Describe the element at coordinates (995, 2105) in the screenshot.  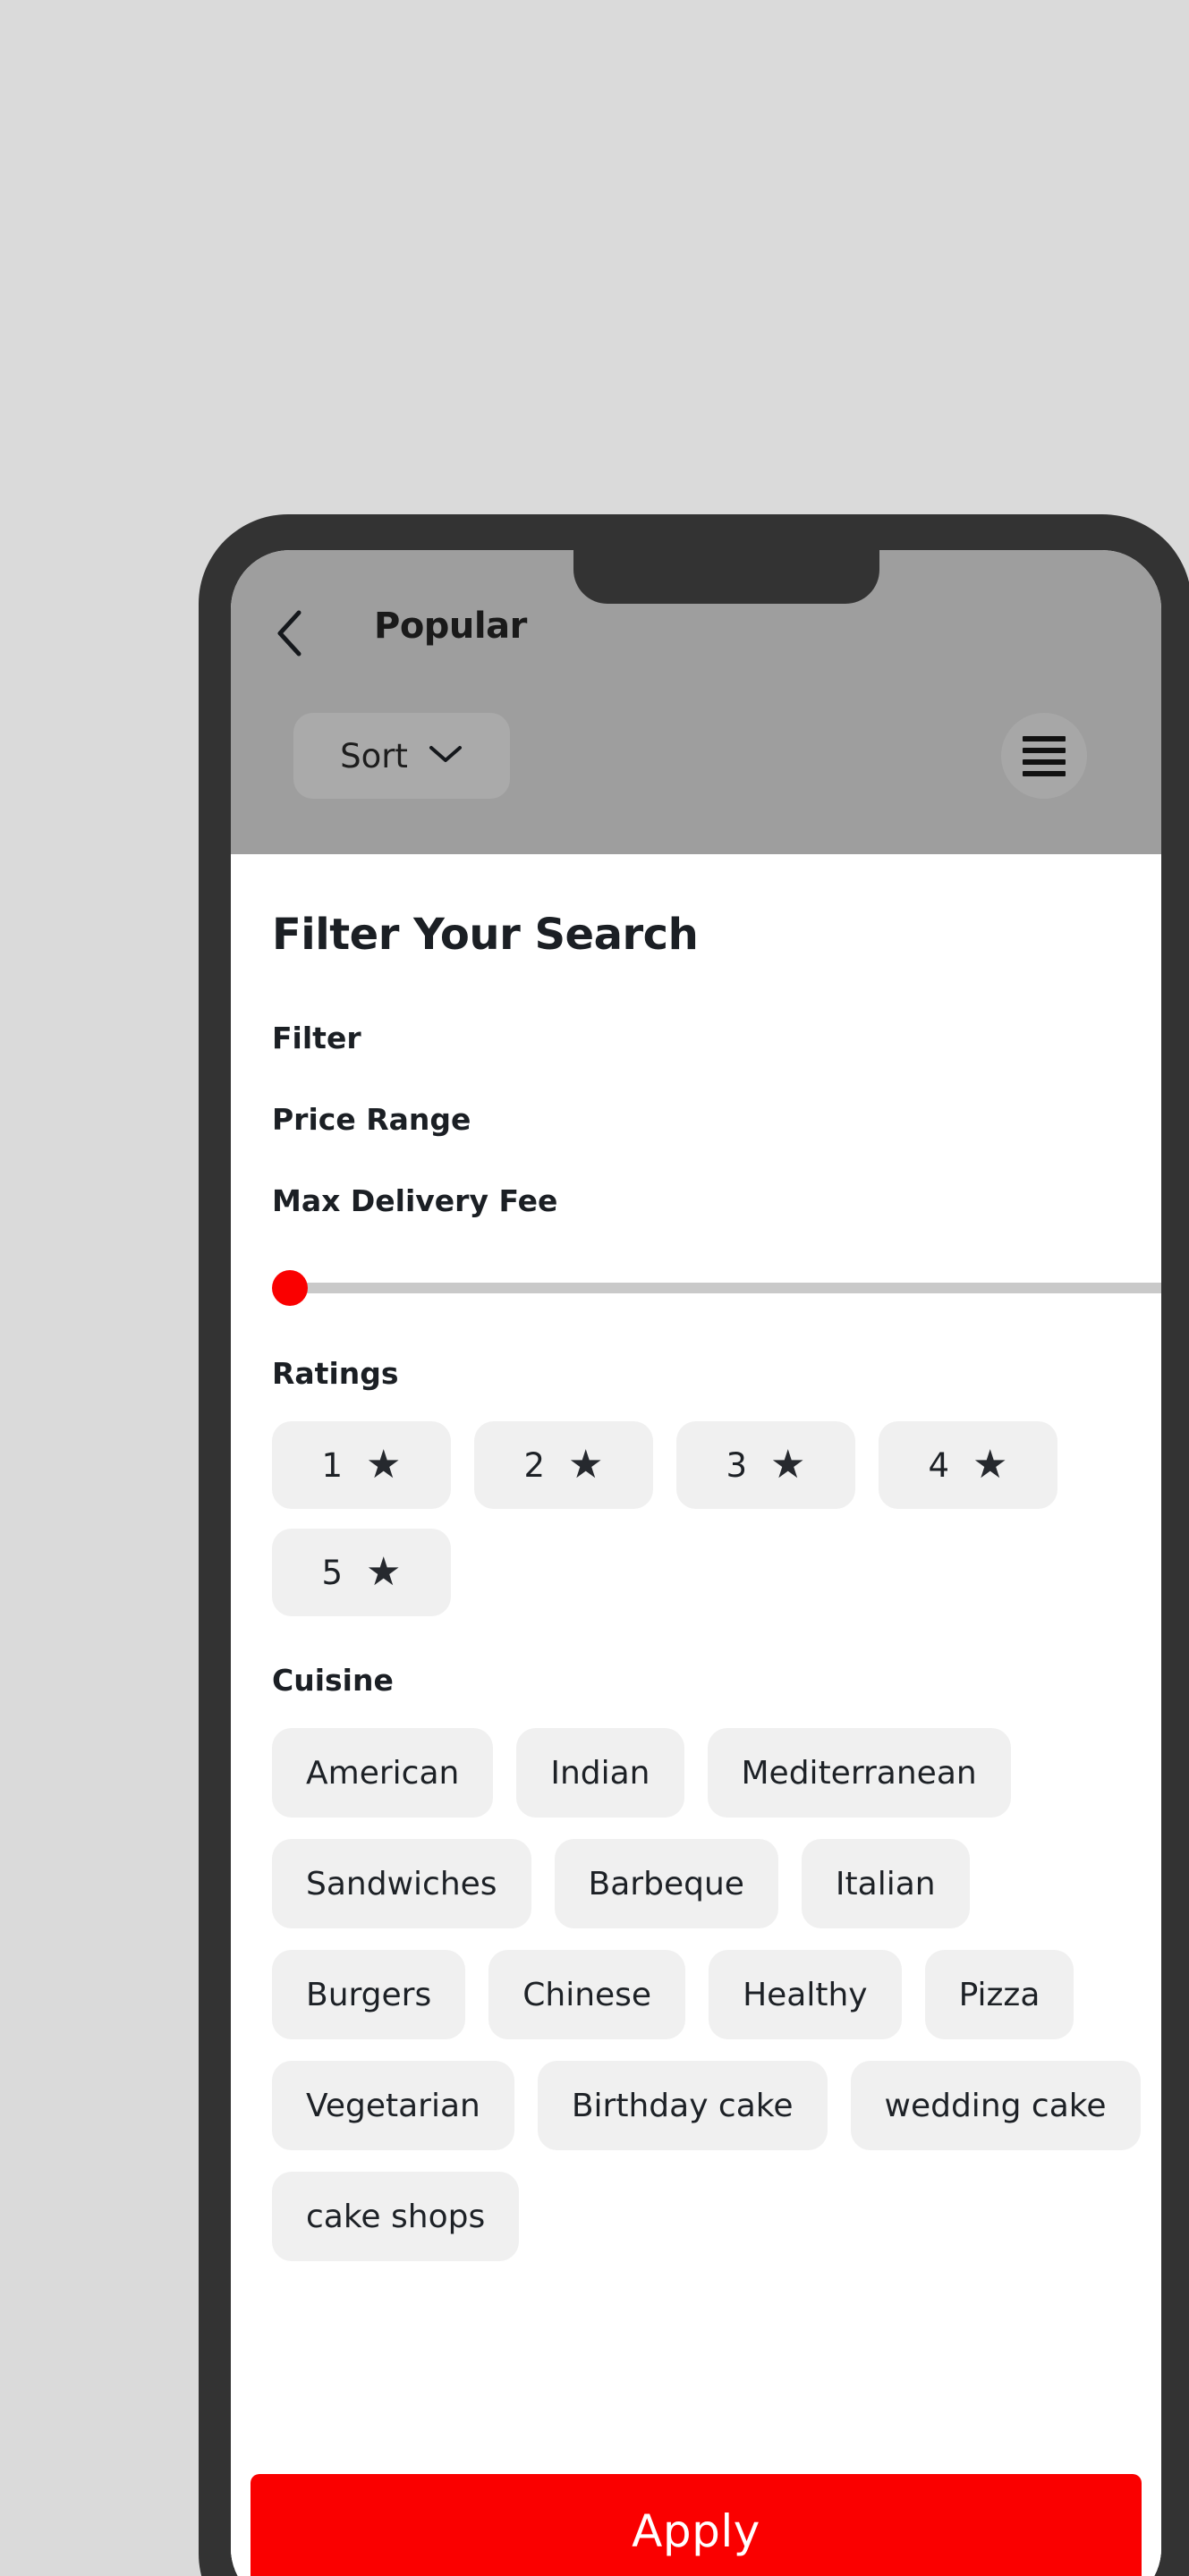
I see `cuisine-chip: wedding cake` at that location.